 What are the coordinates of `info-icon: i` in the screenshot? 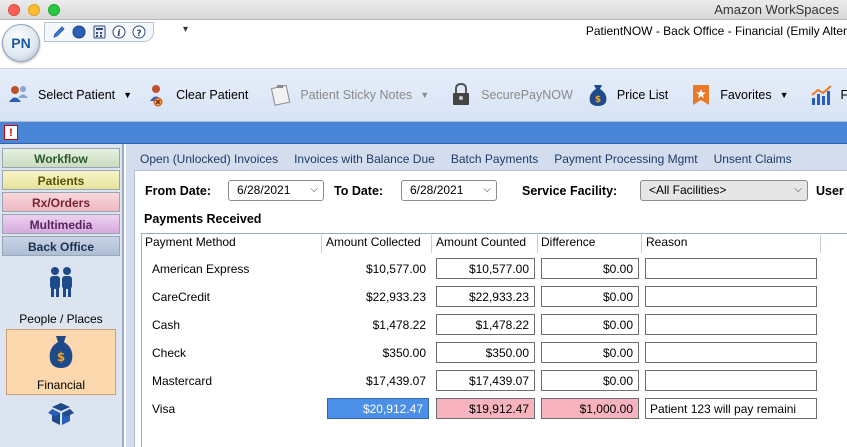 It's located at (119, 32).